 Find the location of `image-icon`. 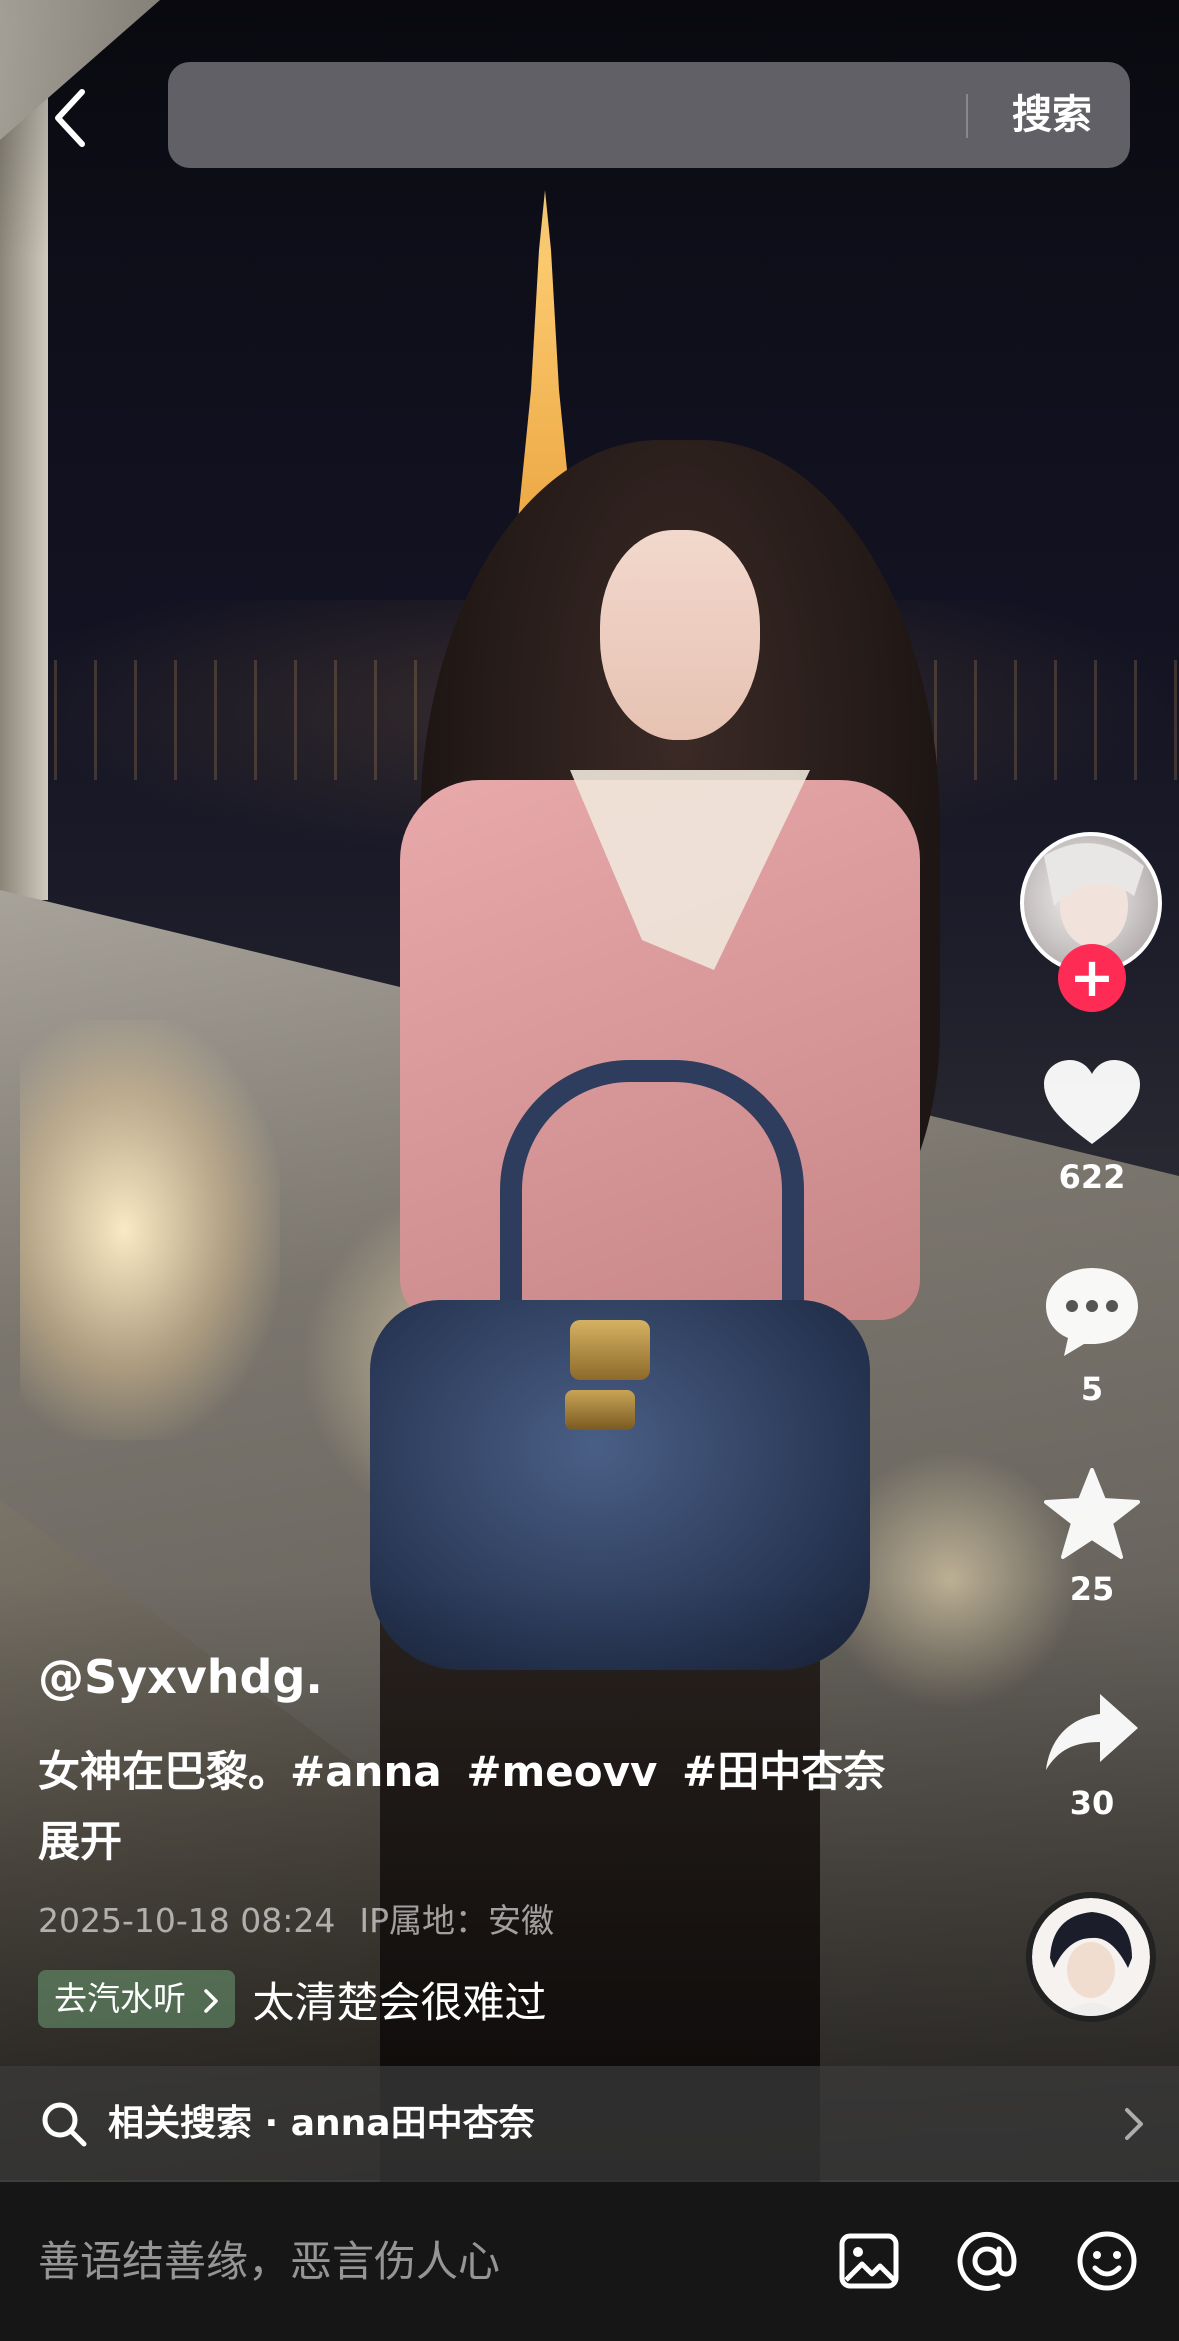

image-icon is located at coordinates (869, 2261).